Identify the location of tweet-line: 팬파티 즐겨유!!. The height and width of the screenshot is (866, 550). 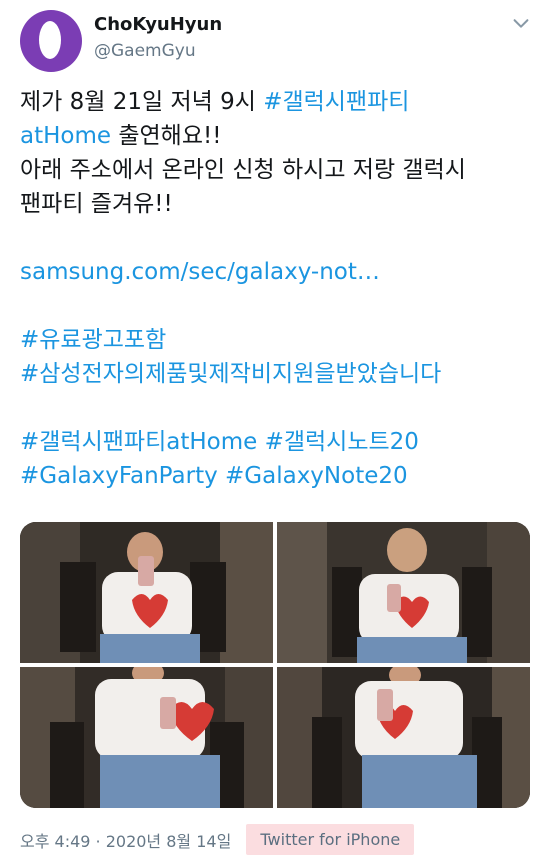
(277, 204).